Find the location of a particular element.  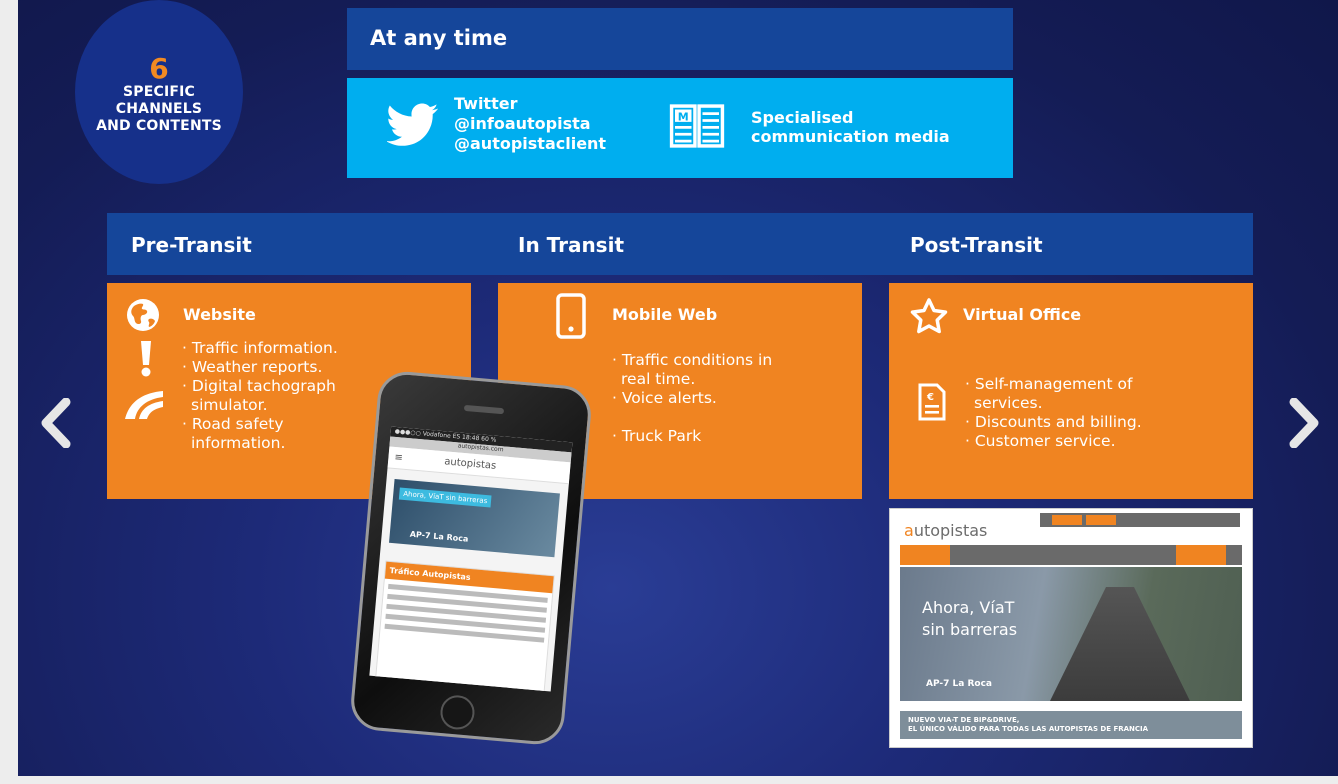

newspaper-icon: M is located at coordinates (697, 126).